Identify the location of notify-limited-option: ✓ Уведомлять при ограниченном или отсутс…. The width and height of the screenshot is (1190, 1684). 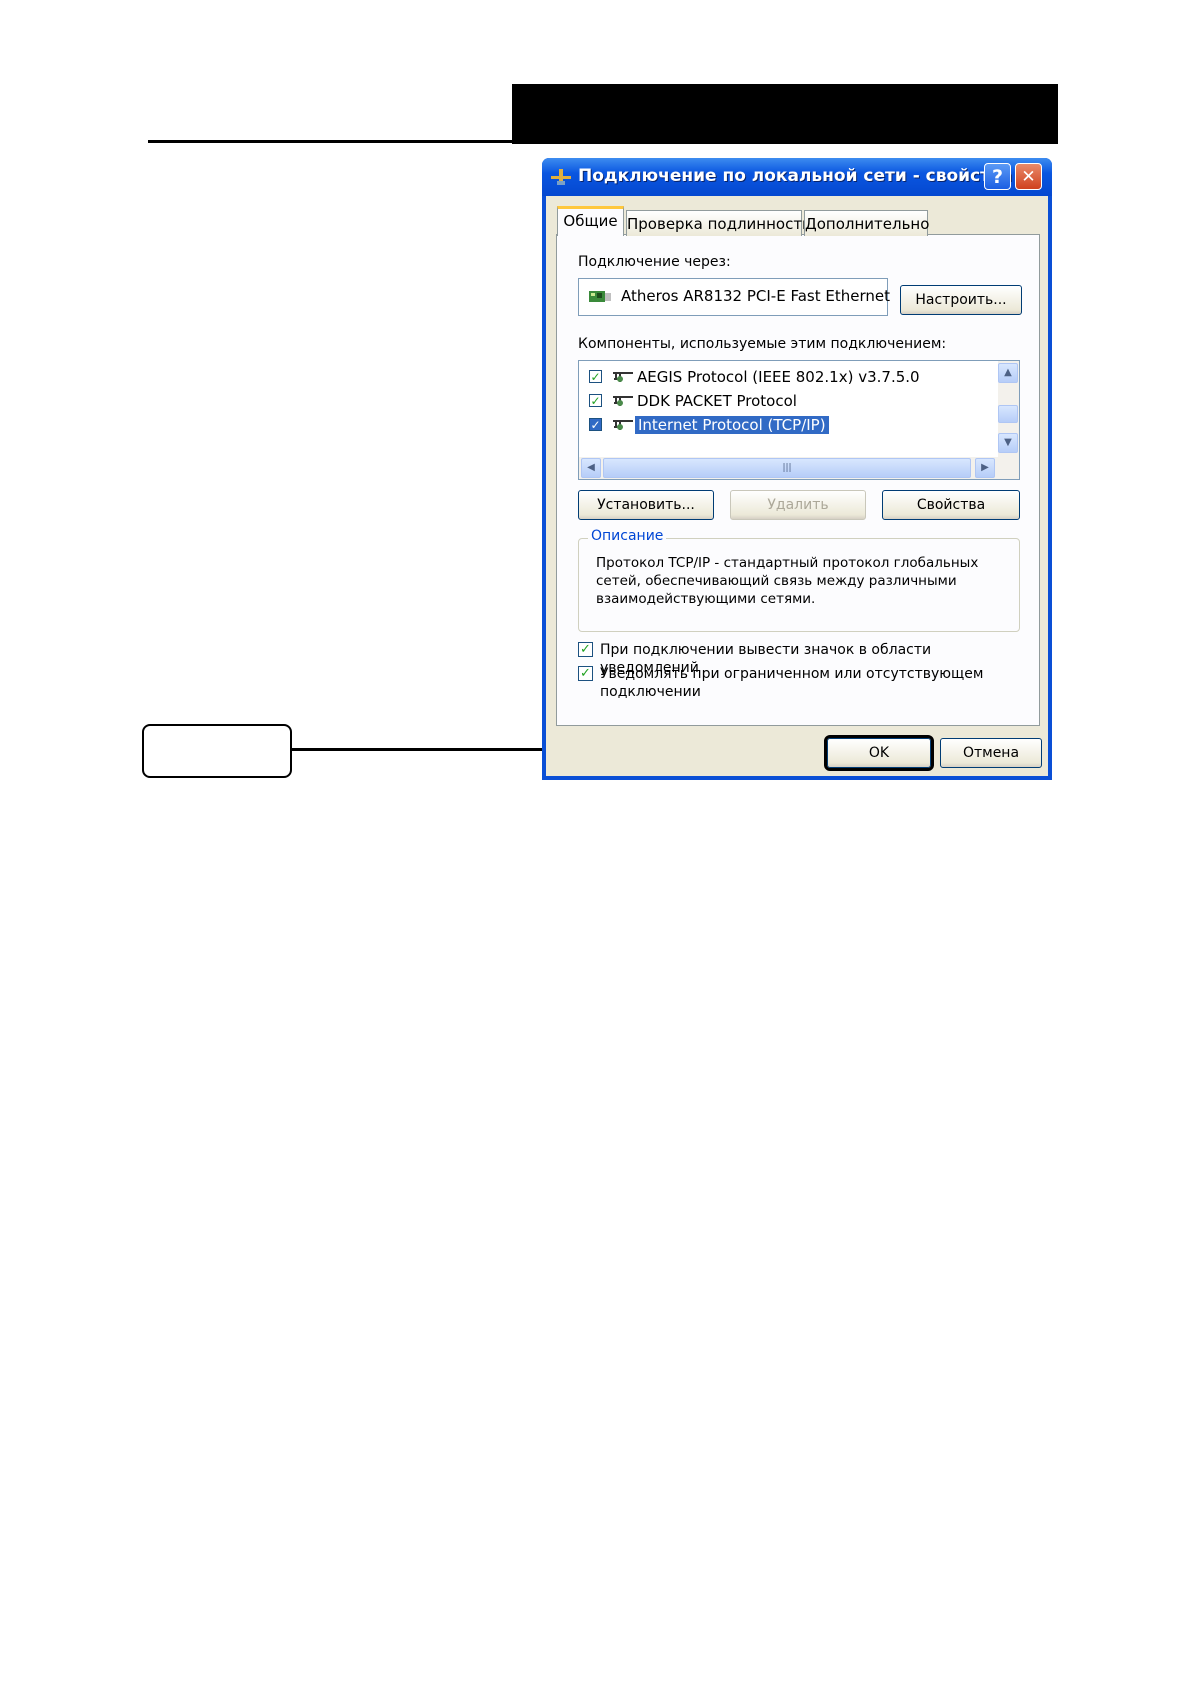
(798, 684).